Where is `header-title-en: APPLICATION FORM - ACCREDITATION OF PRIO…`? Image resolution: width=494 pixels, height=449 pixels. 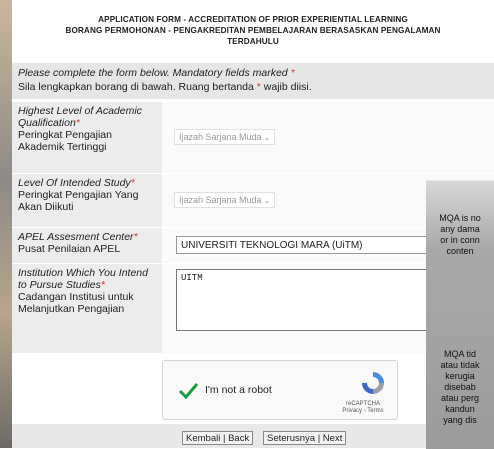
header-title-en: APPLICATION FORM - ACCREDITATION OF PRIO… is located at coordinates (253, 19).